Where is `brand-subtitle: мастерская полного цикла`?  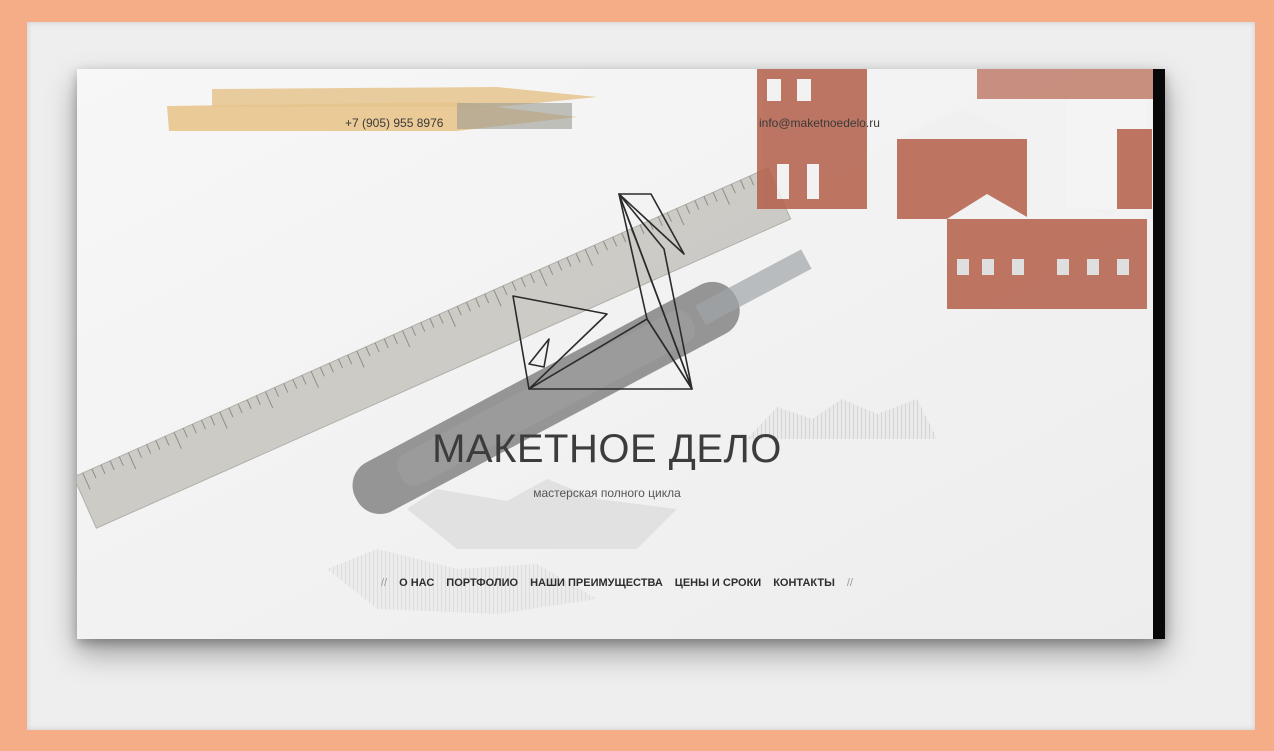
brand-subtitle: мастерская полного цикла is located at coordinates (607, 493).